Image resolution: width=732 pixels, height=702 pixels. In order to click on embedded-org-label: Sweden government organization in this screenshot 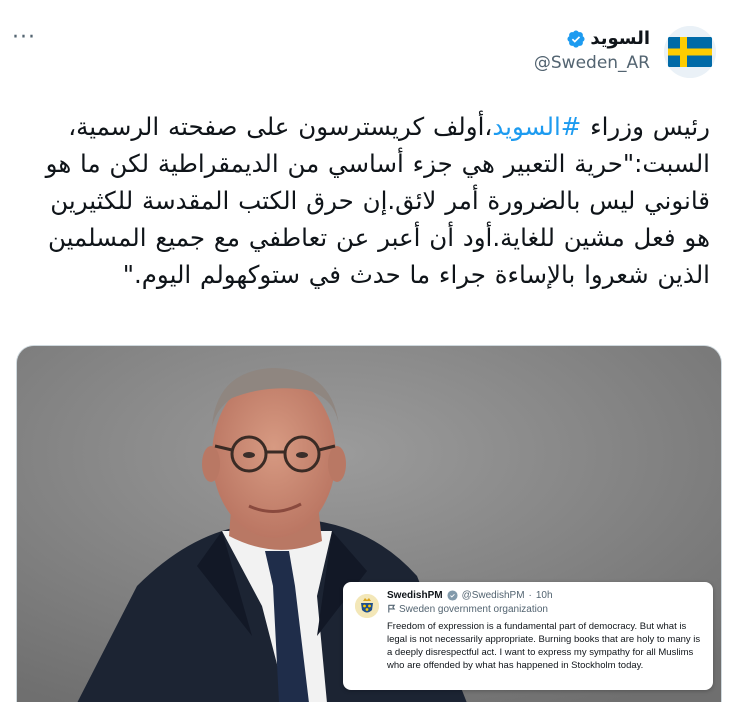, I will do `click(473, 609)`.